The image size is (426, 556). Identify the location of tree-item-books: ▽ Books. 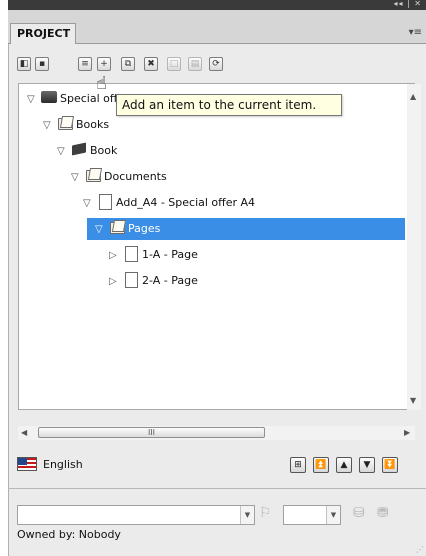
(76, 125).